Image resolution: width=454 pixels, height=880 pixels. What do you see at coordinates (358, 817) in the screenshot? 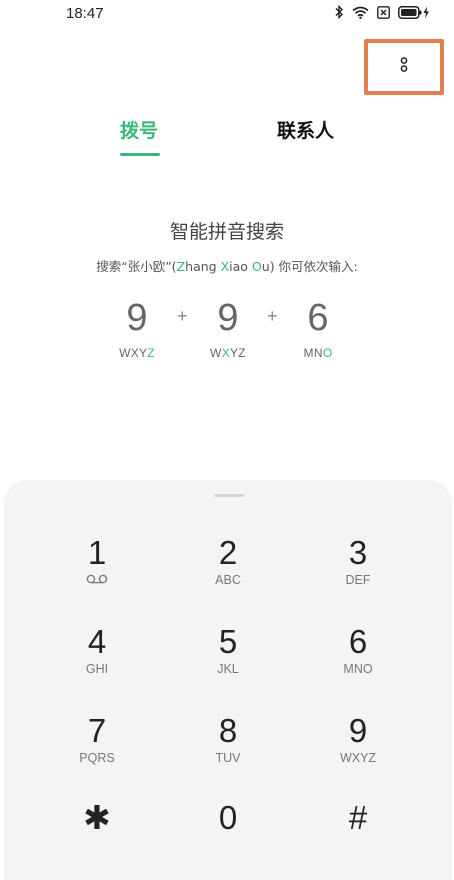
I see `key-digit: #` at bounding box center [358, 817].